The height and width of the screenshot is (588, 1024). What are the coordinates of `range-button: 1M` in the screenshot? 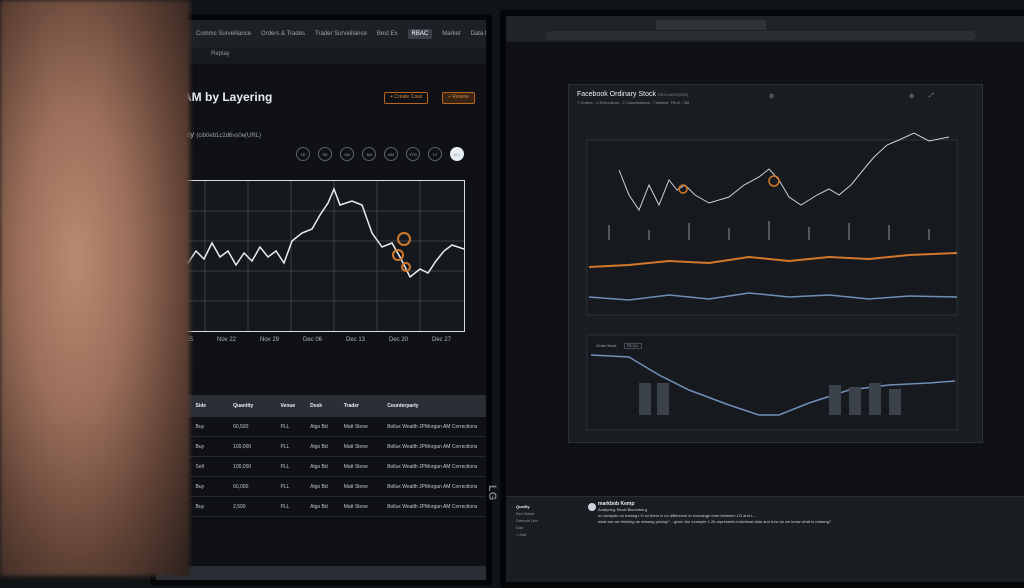 It's located at (347, 154).